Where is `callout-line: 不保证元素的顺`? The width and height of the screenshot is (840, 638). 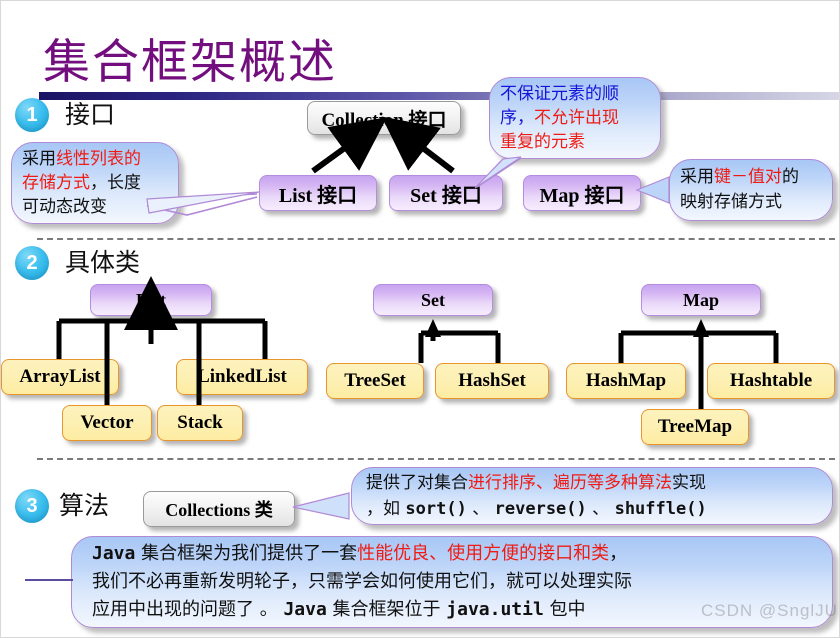 callout-line: 不保证元素的顺 is located at coordinates (559, 94).